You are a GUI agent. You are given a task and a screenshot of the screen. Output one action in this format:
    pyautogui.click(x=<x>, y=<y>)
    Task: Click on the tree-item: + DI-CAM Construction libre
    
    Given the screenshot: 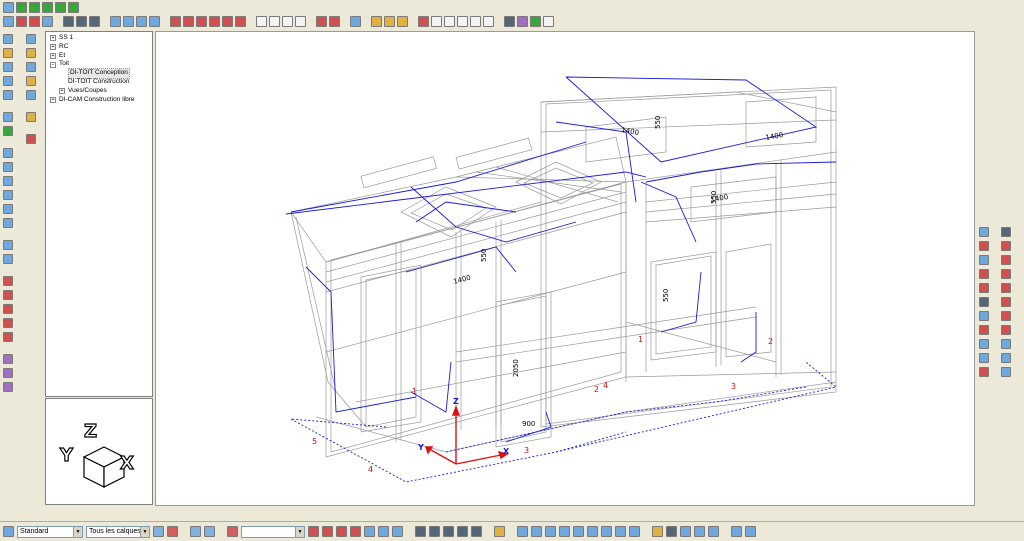 What is the action you would take?
    pyautogui.click(x=101, y=100)
    